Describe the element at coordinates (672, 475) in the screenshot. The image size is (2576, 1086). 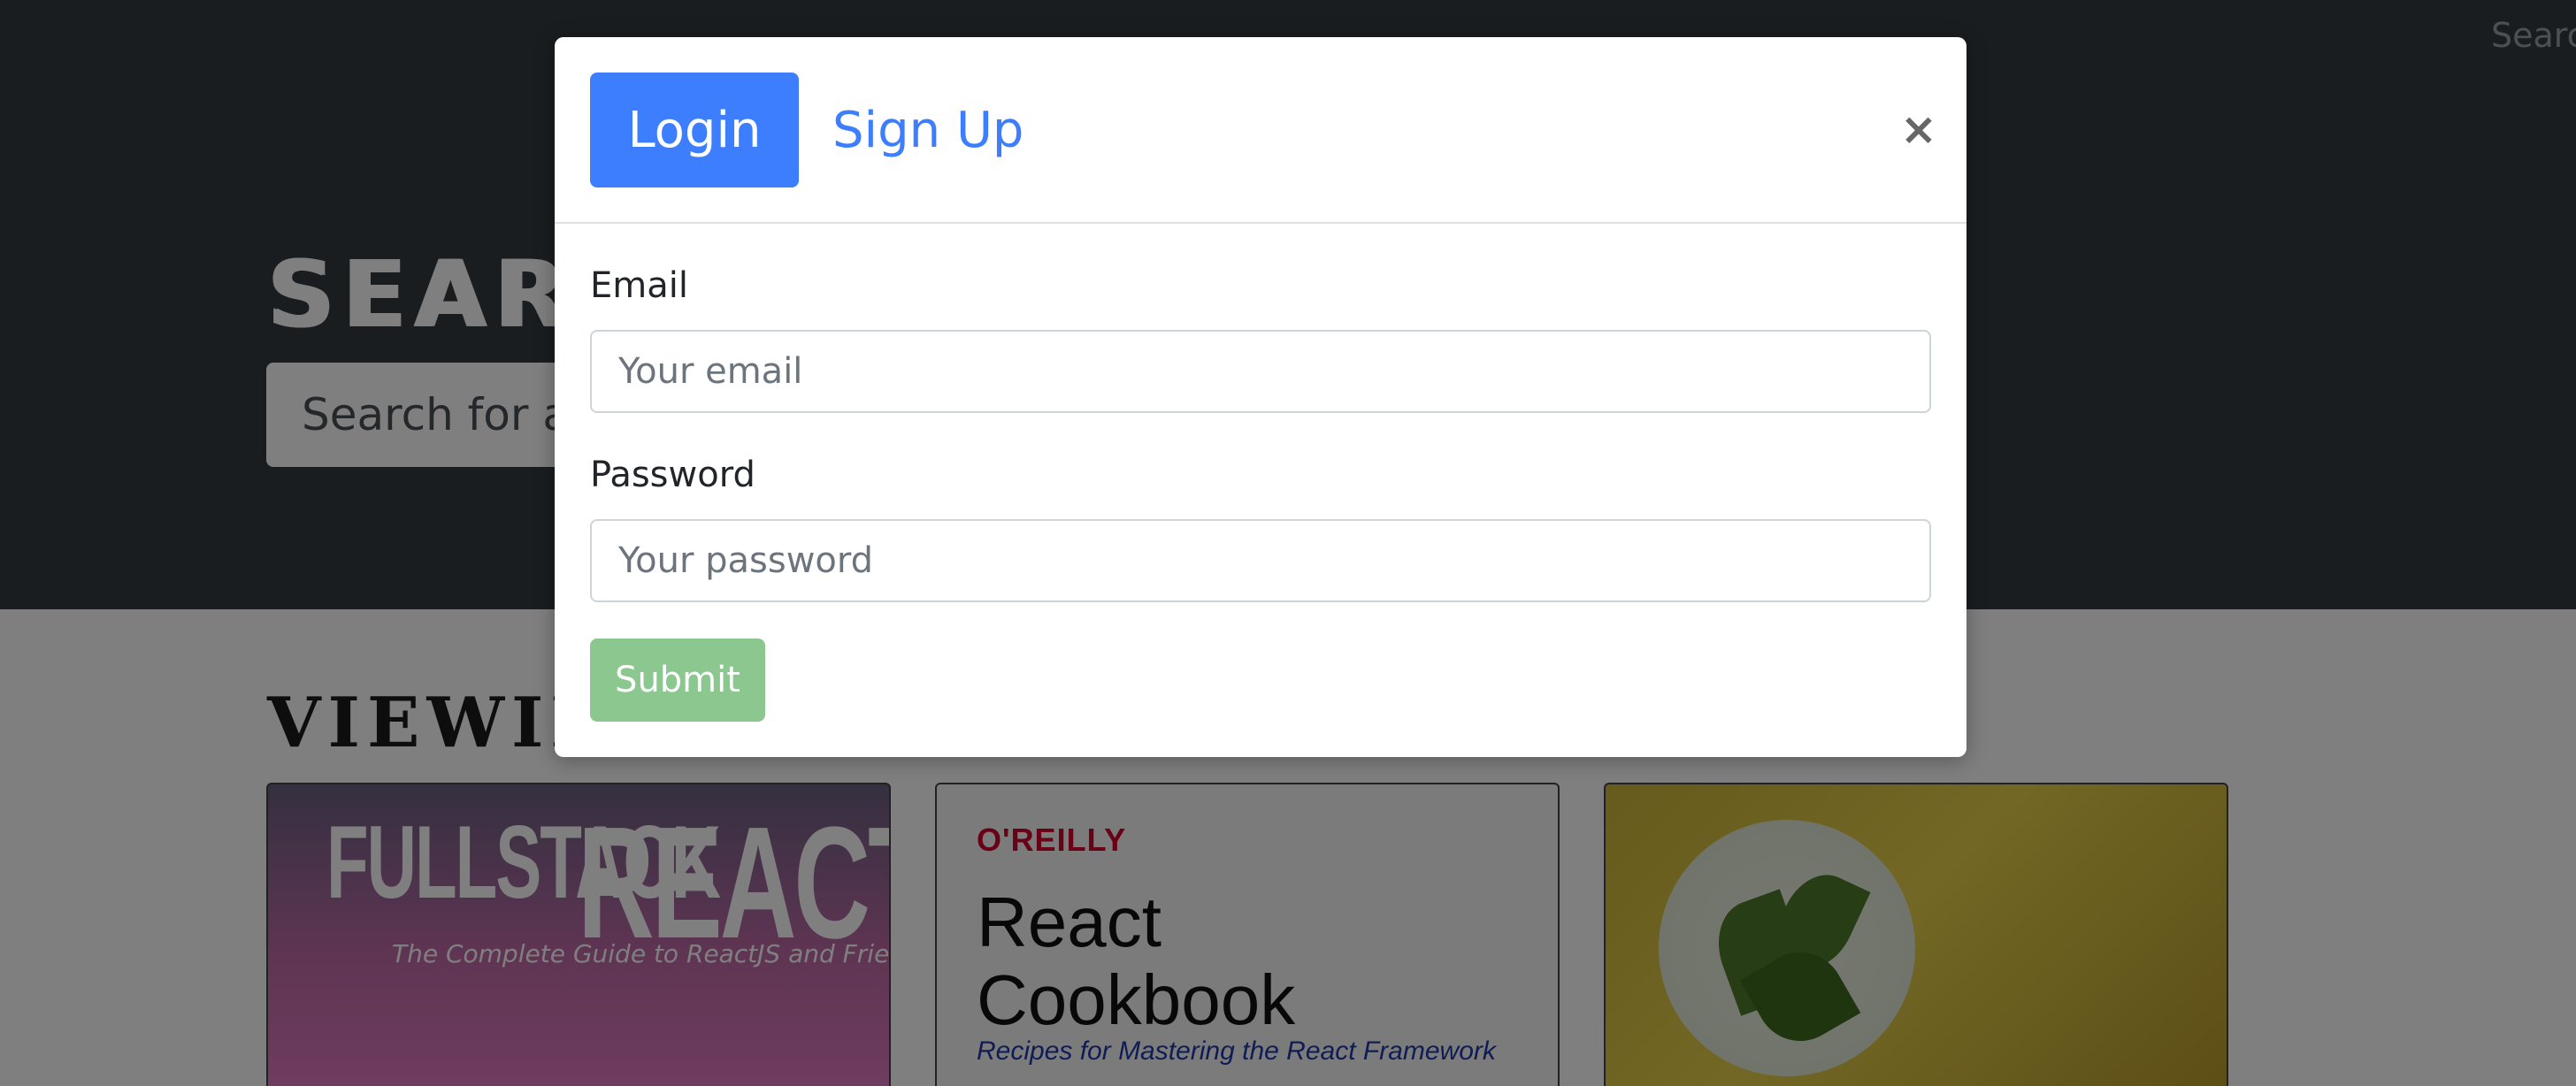
I see `password-label: Password` at that location.